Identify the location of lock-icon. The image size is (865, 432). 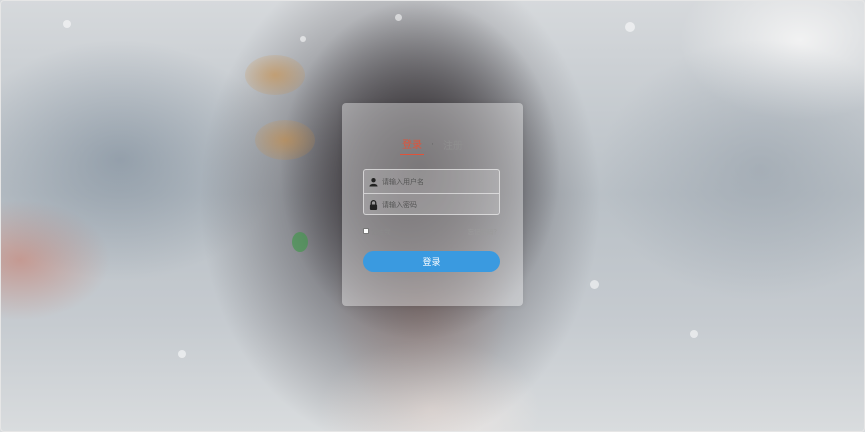
(373, 205).